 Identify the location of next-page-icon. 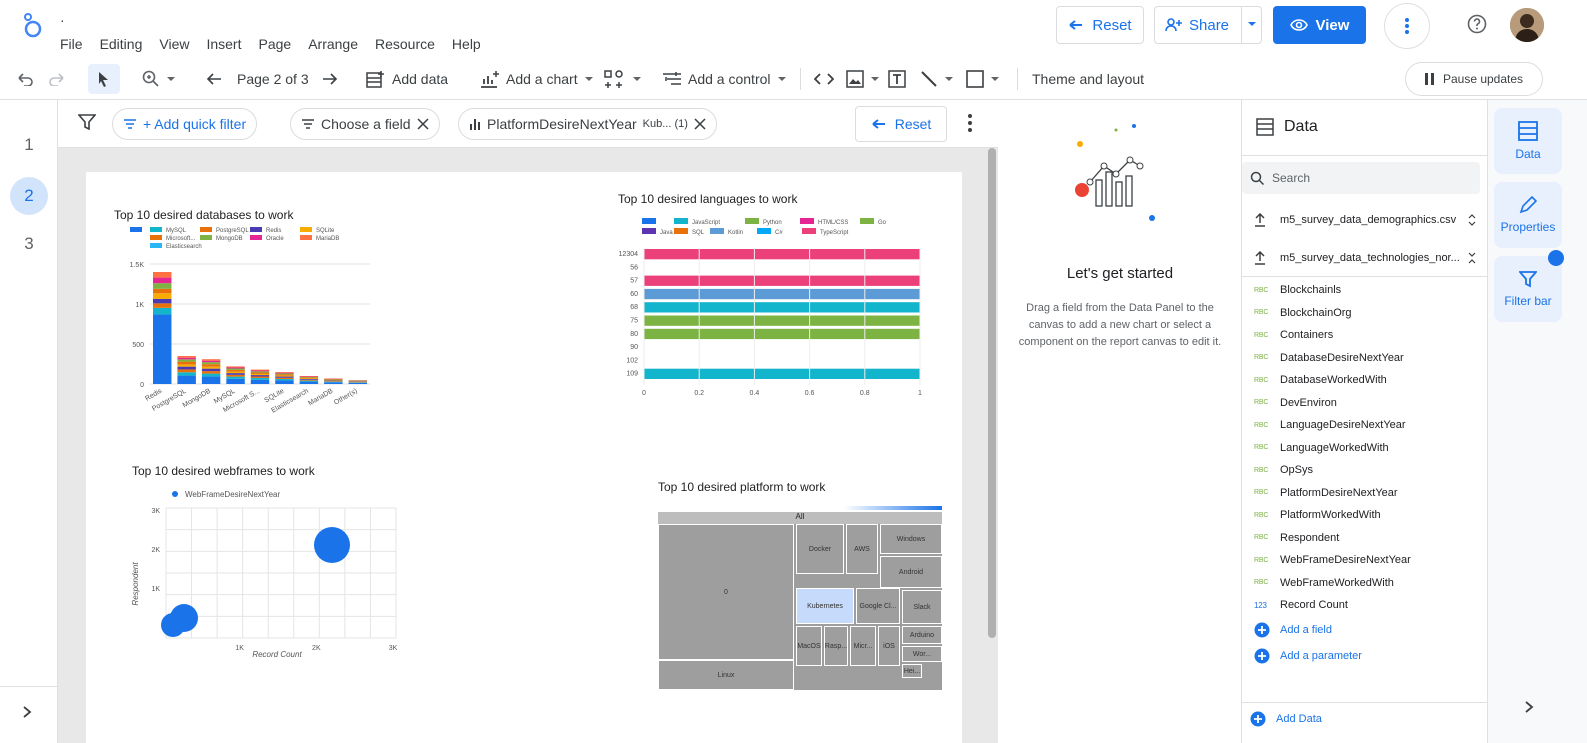
(330, 79).